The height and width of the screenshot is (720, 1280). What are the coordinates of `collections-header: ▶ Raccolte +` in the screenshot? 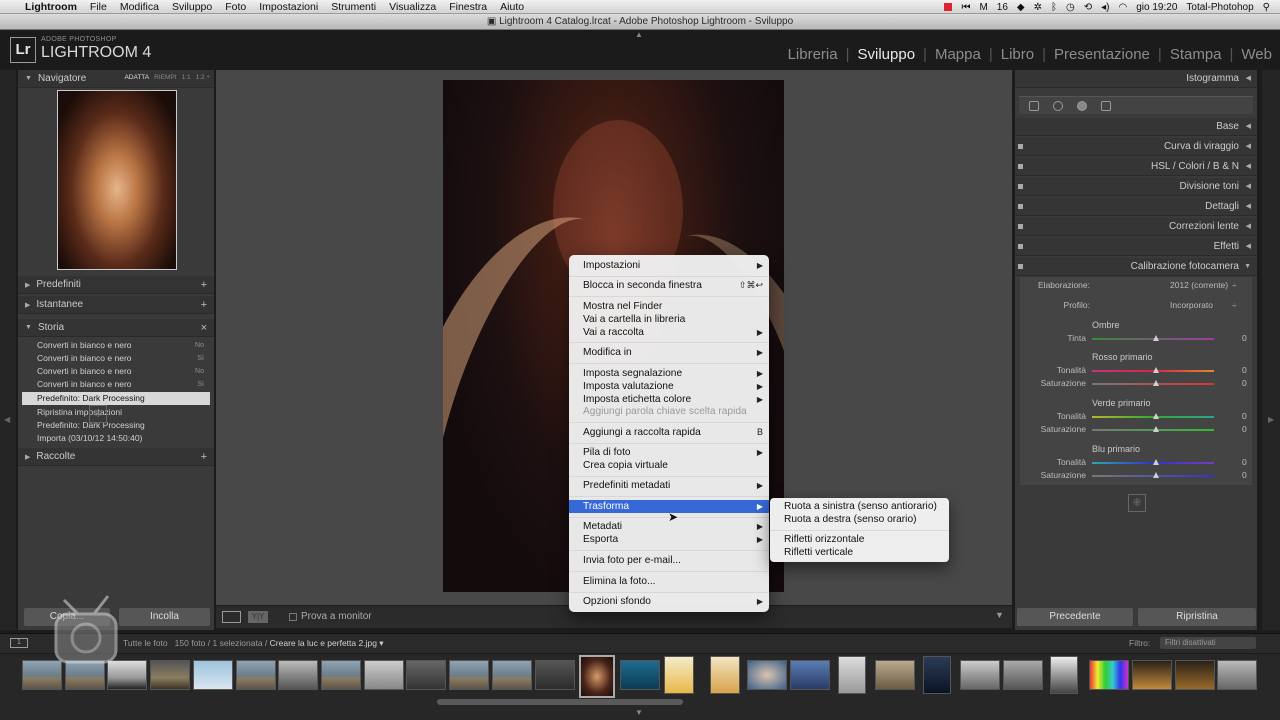 It's located at (116, 457).